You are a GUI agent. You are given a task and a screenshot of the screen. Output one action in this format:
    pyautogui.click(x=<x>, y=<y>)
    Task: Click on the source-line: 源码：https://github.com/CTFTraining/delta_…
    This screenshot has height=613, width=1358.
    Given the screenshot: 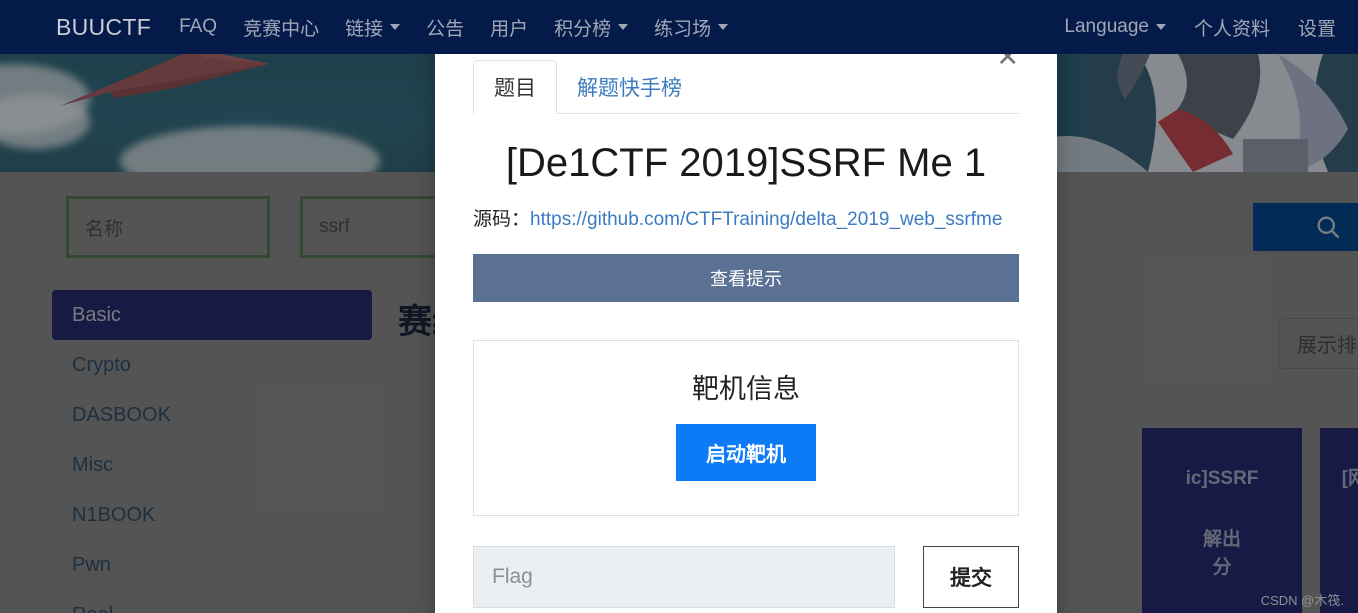 What is the action you would take?
    pyautogui.click(x=746, y=220)
    